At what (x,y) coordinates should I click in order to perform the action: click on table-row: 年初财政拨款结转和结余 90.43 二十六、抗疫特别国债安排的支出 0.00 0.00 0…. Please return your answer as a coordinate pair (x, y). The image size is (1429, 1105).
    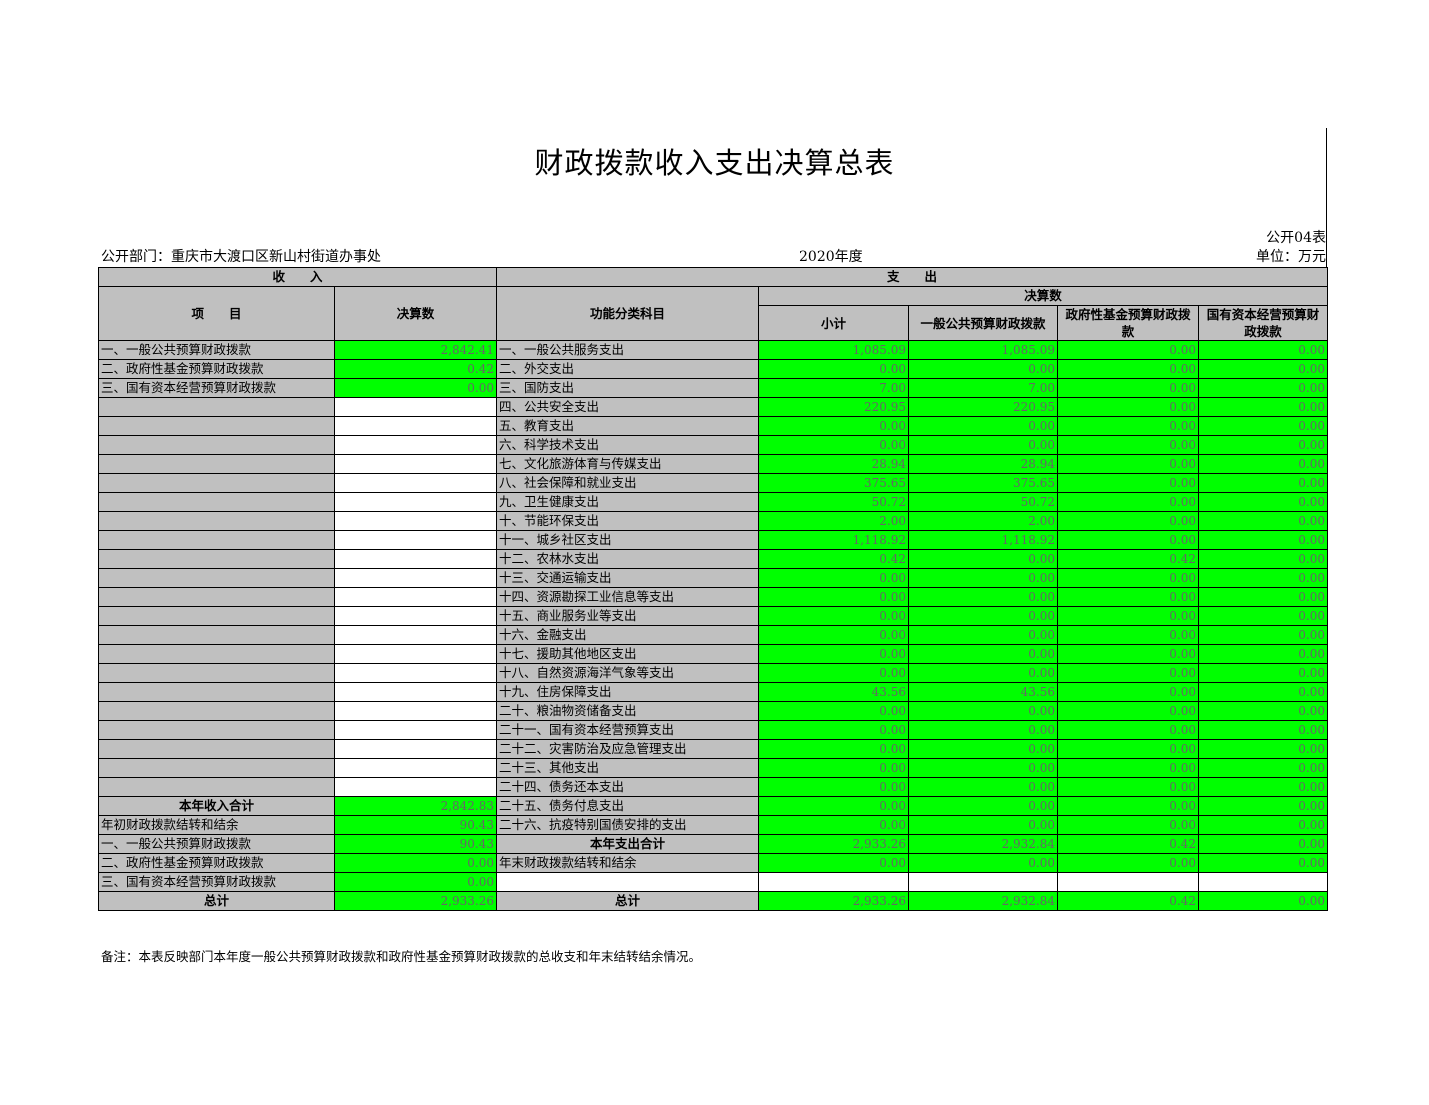
    Looking at the image, I should click on (713, 825).